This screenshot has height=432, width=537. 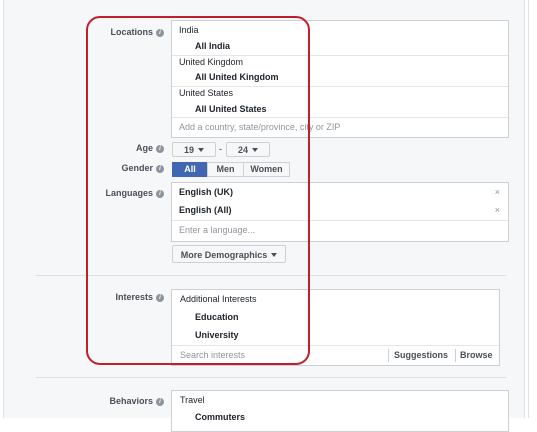 I want to click on language-item: English (UK), so click(x=206, y=192).